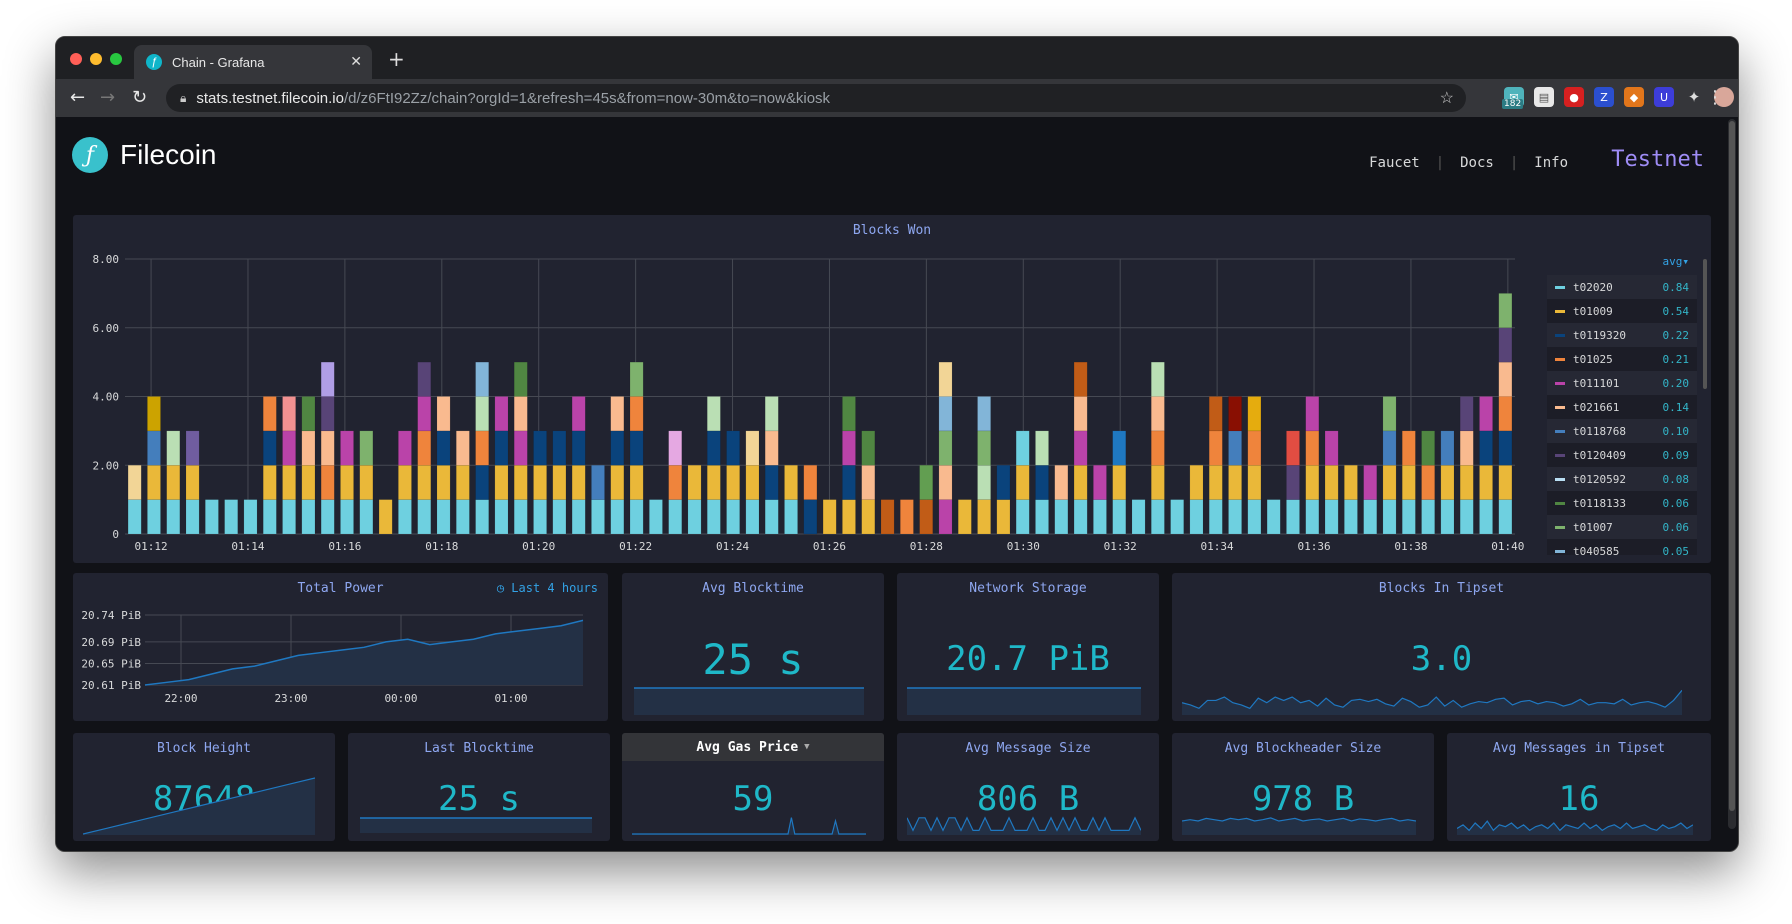  What do you see at coordinates (1303, 787) in the screenshot?
I see `avg-blockheader-size-panel: Avg Blockheader Size 978 B` at bounding box center [1303, 787].